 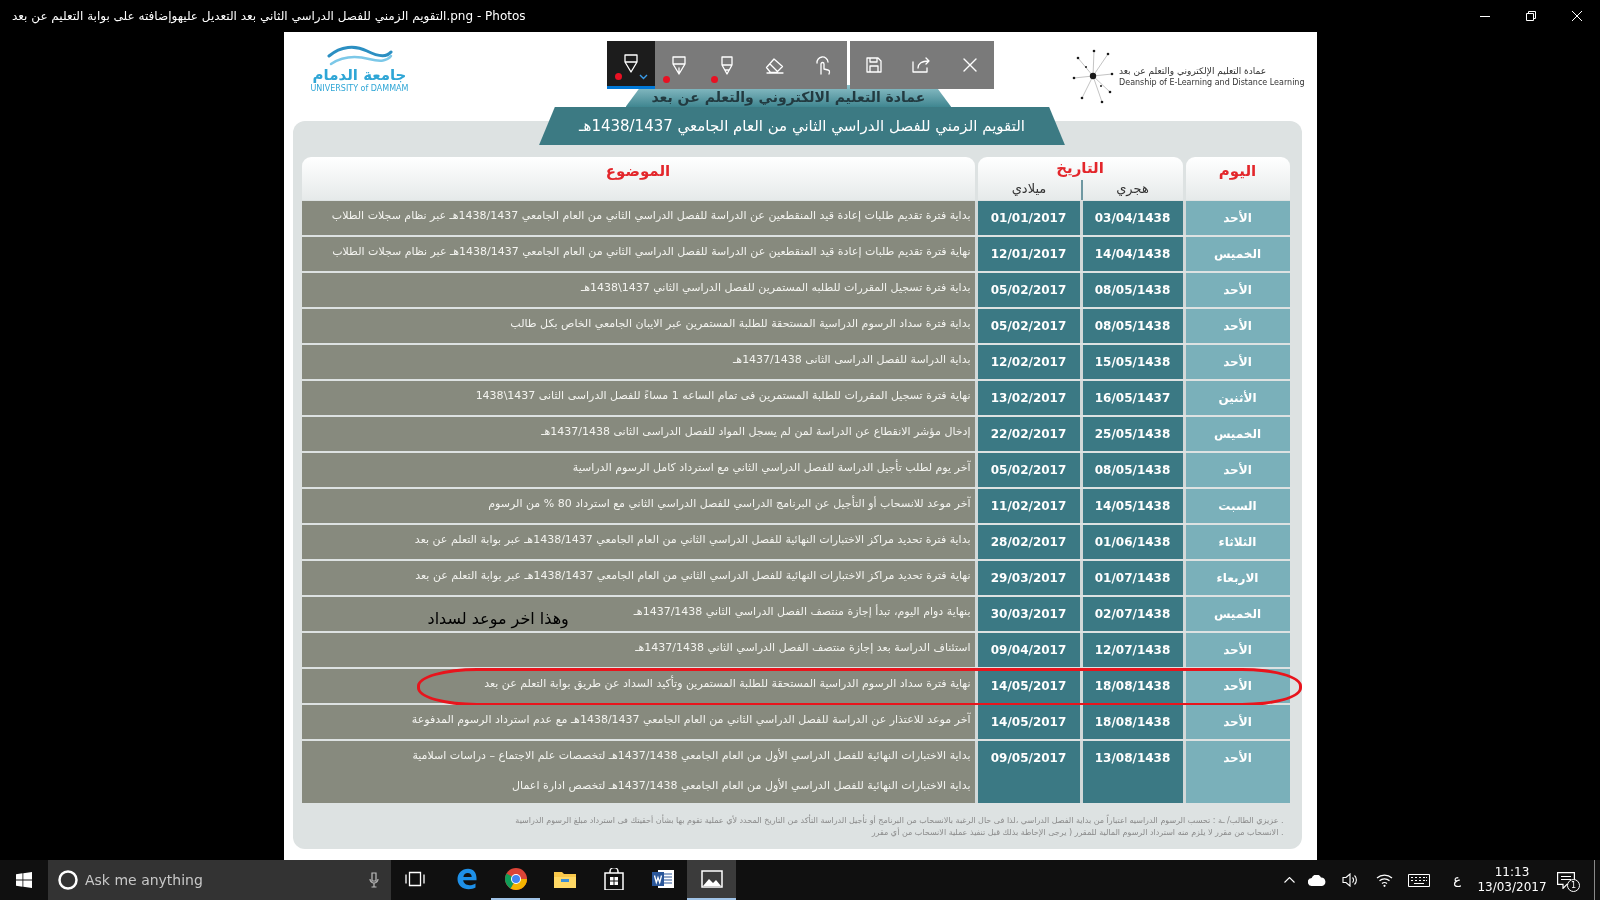 I want to click on table-cell: بداية فترة تقديم طلبات إعادة قيد المنقطعين عن الدراسة للفصل الدراسي الثاني من العام الجامعي 1438/1437هـ عبر نظام سجلات الطلاب, so click(x=638, y=218).